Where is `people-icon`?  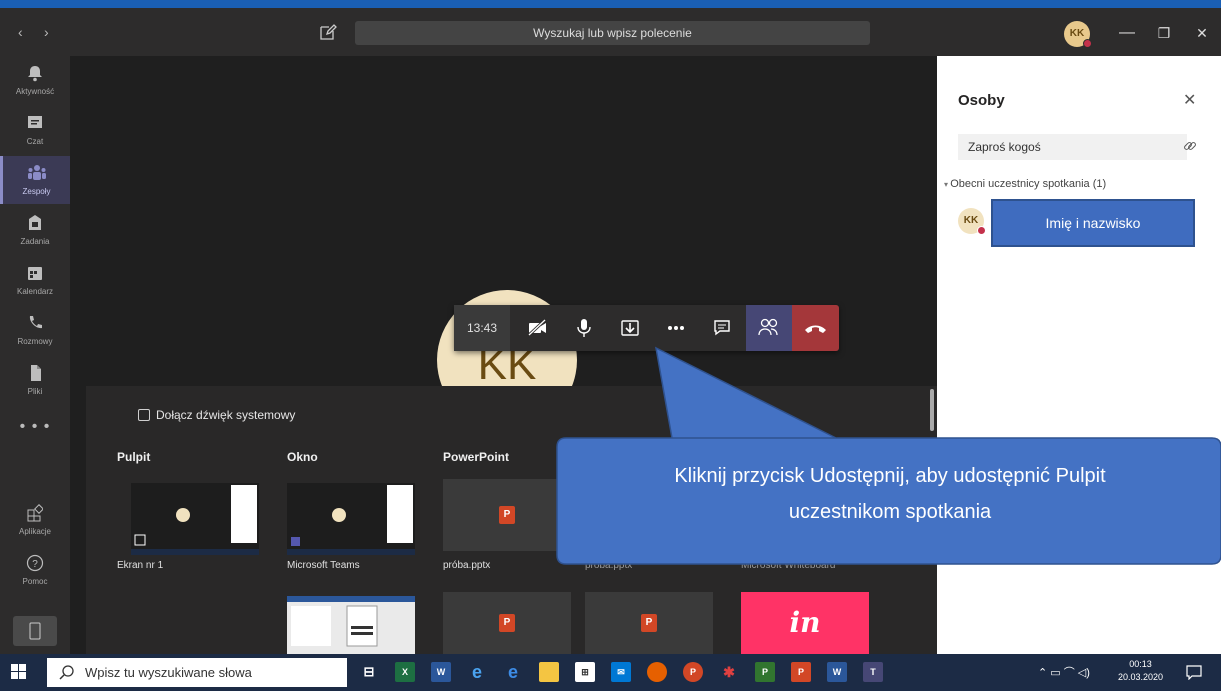 people-icon is located at coordinates (768, 327).